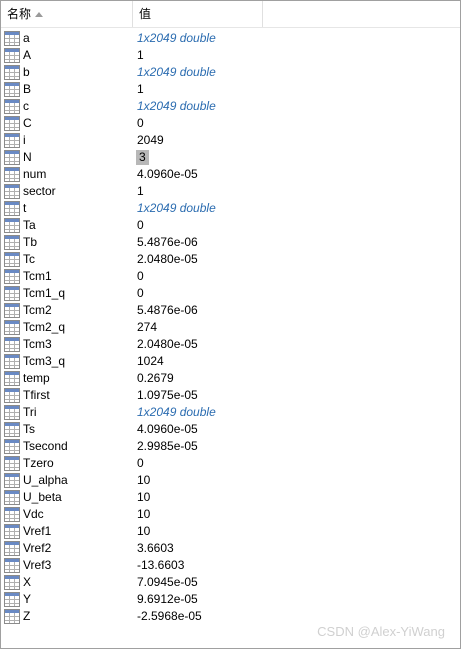  Describe the element at coordinates (230, 55) in the screenshot. I see `table-row: A1` at that location.